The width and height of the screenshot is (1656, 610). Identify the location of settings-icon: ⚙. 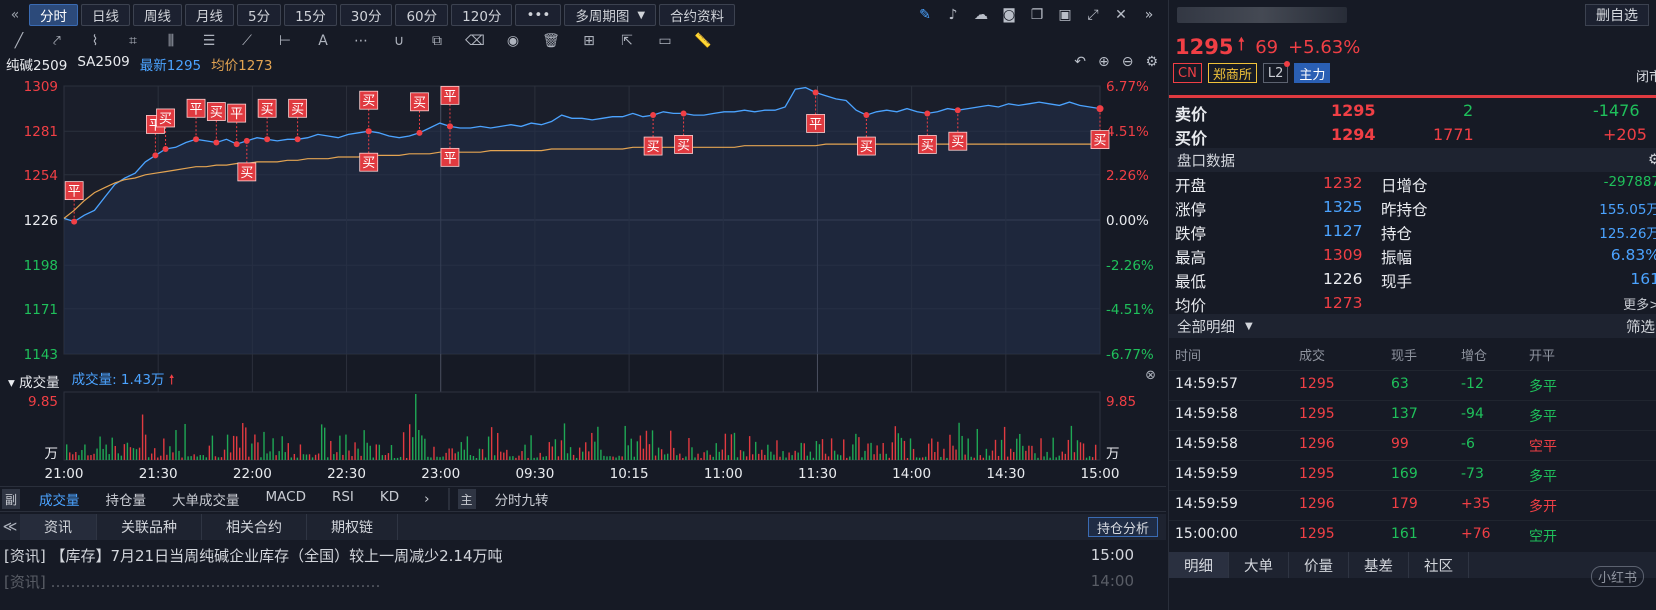
(1652, 160).